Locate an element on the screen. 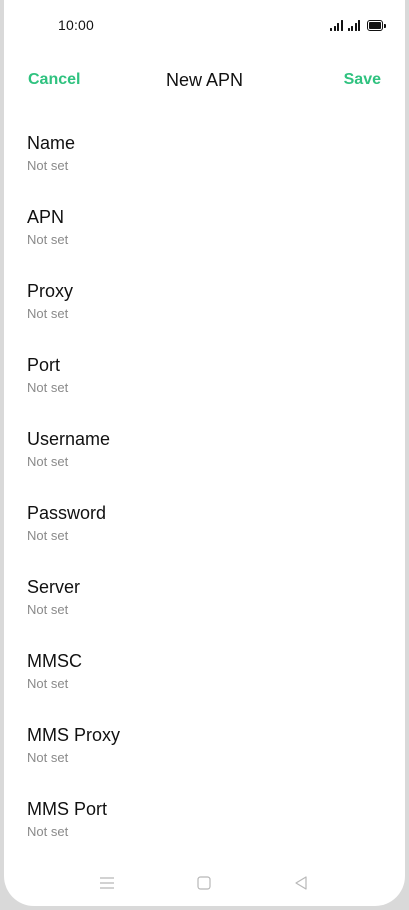 The image size is (409, 910). status-icons is located at coordinates (358, 24).